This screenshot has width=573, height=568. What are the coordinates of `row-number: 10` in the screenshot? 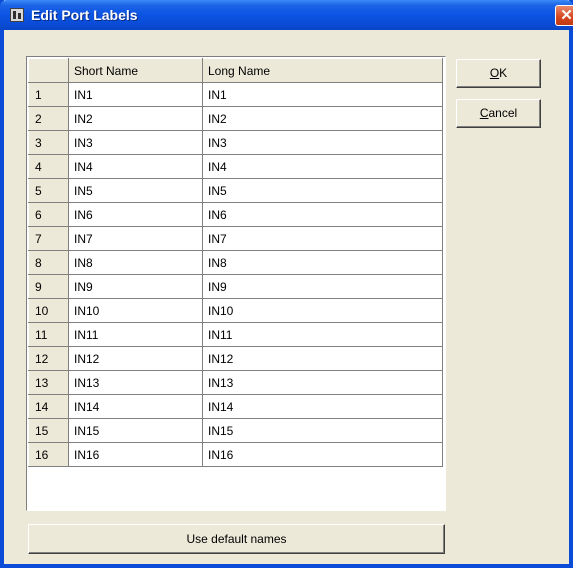 It's located at (48, 310).